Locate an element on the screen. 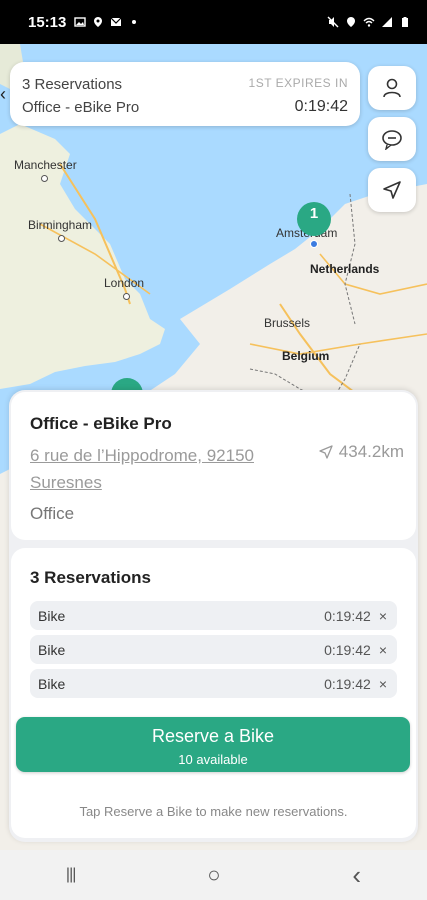  marker-count: 1 is located at coordinates (314, 213).